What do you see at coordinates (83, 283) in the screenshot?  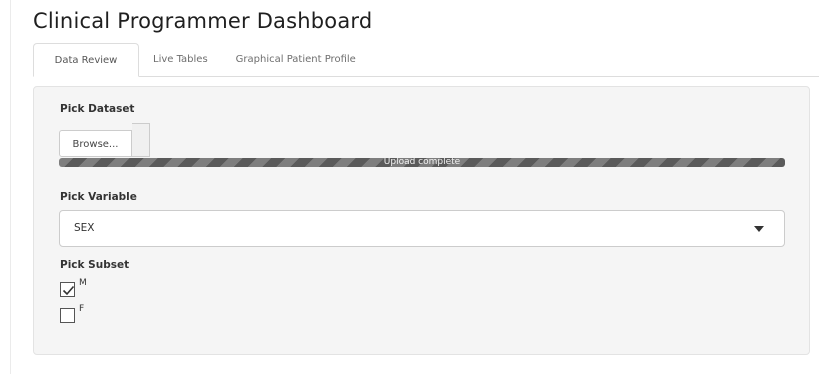 I see `checkbox-m-label: M` at bounding box center [83, 283].